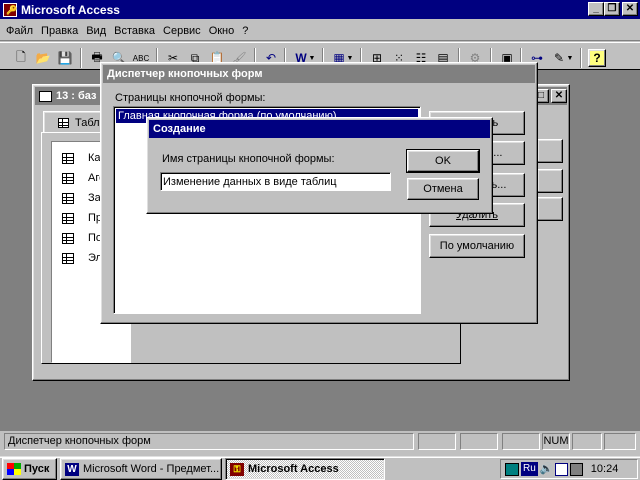 The width and height of the screenshot is (640, 480). What do you see at coordinates (529, 469) in the screenshot?
I see `language-indicator: Ru` at bounding box center [529, 469].